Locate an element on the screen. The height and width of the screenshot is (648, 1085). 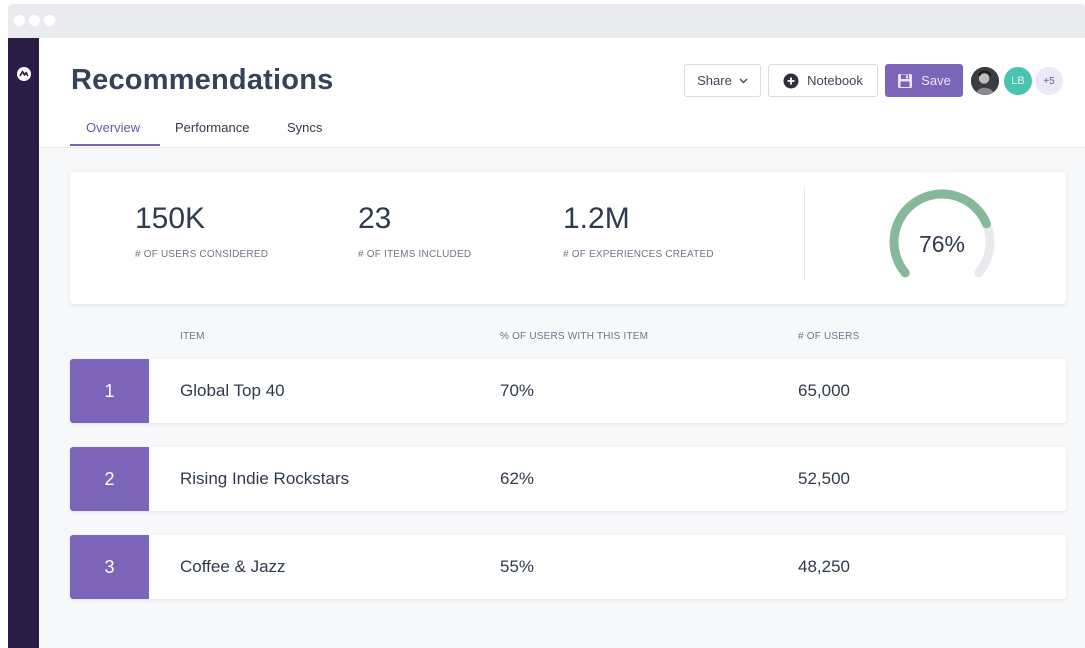
stat-value-items: 23 is located at coordinates (375, 218).